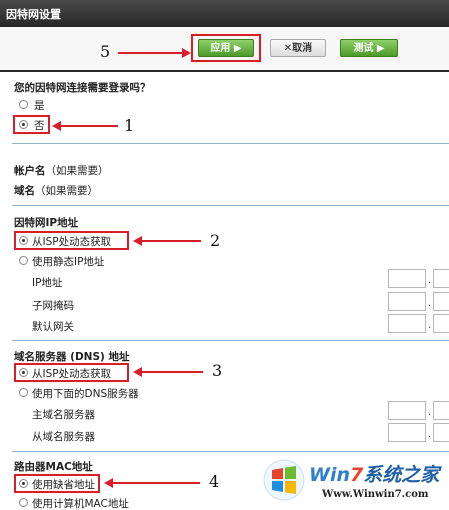 The width and height of the screenshot is (449, 510). What do you see at coordinates (85, 394) in the screenshot?
I see `radio-dns-manual-label: 使用下面的DNS服务器` at bounding box center [85, 394].